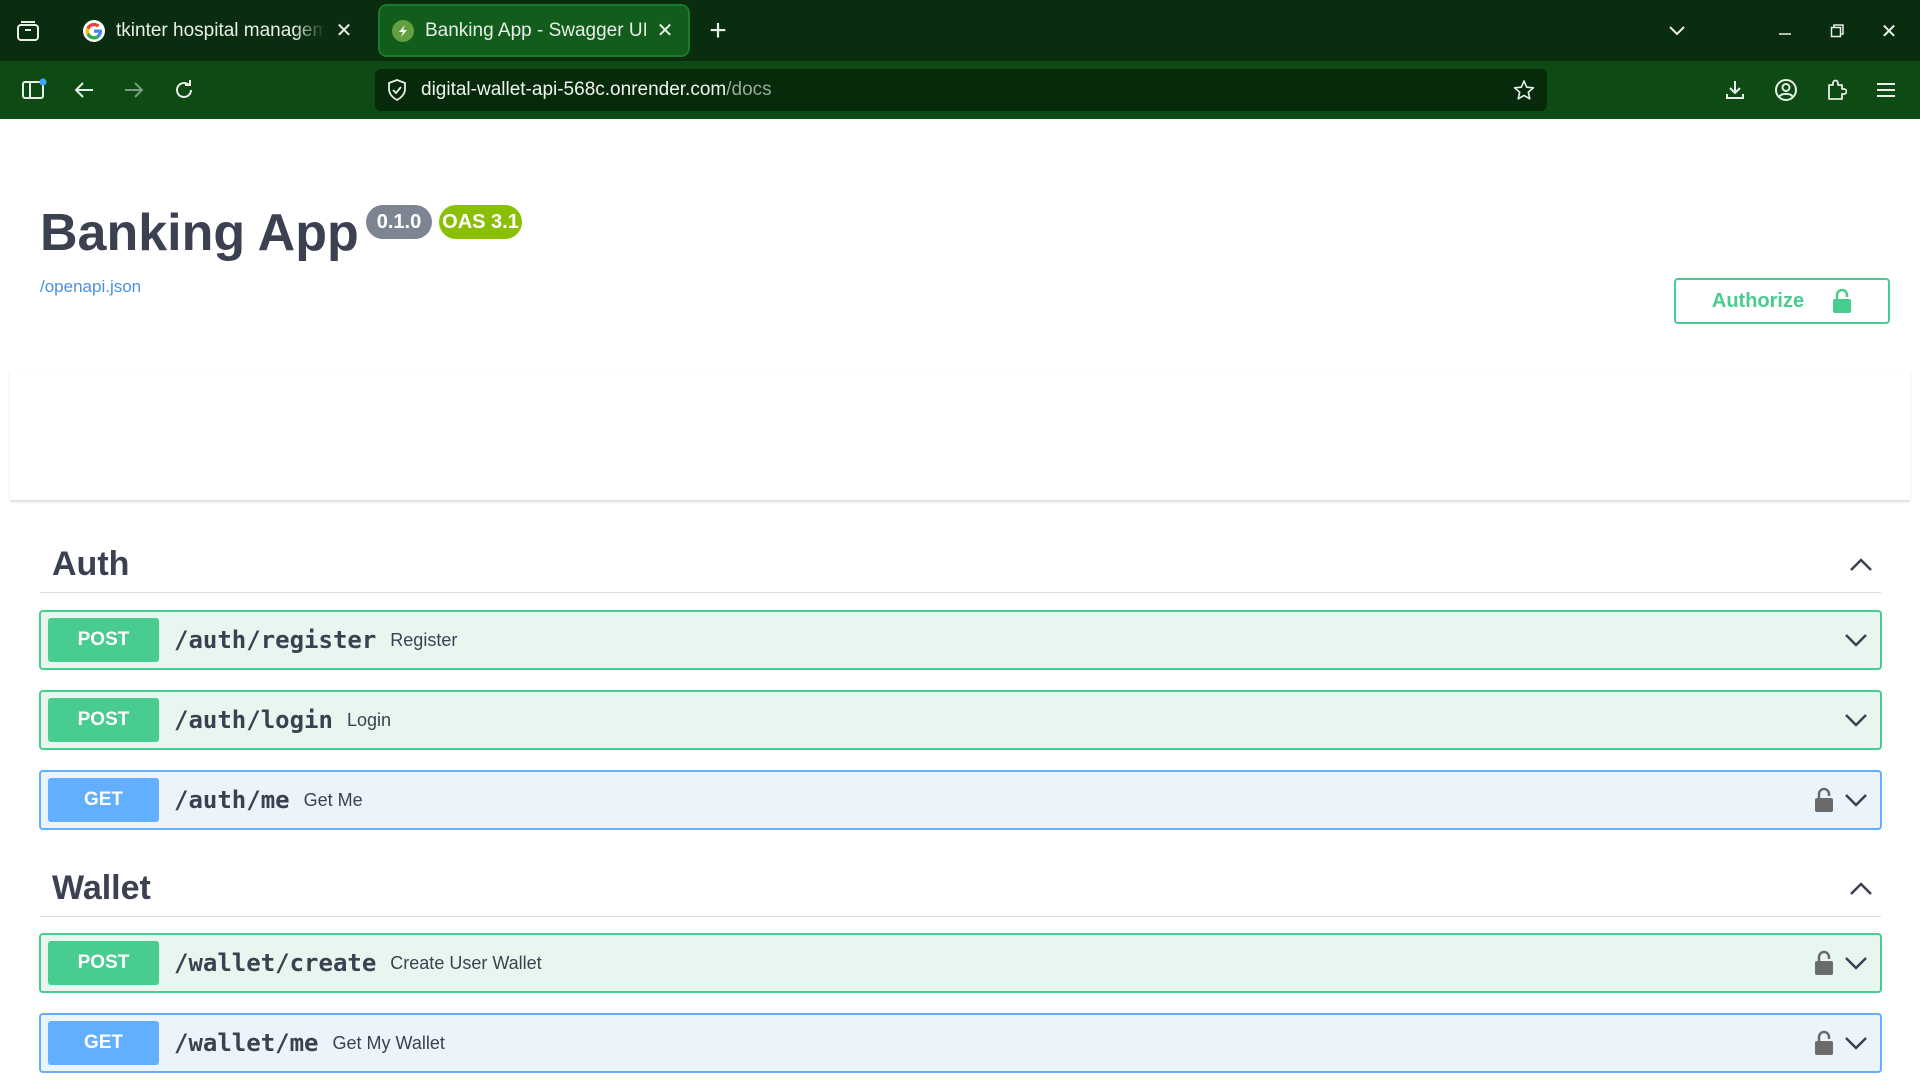  Describe the element at coordinates (1837, 31) in the screenshot. I see `restore-icon` at that location.